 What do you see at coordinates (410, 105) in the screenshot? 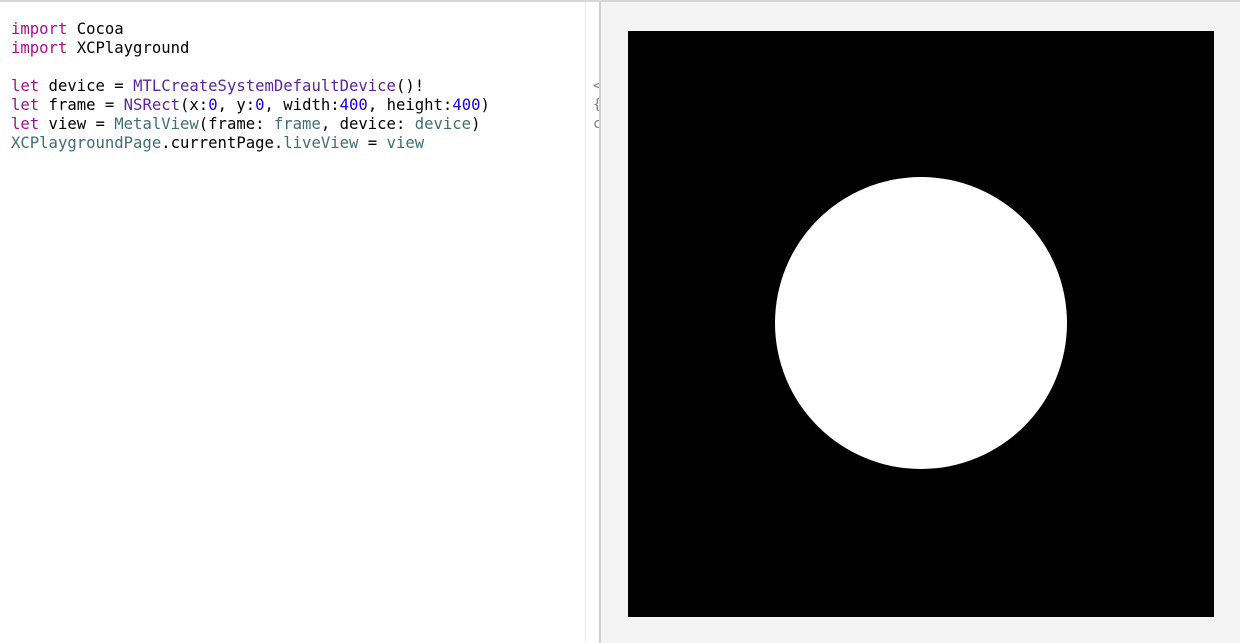
I see `code-token: , height:` at bounding box center [410, 105].